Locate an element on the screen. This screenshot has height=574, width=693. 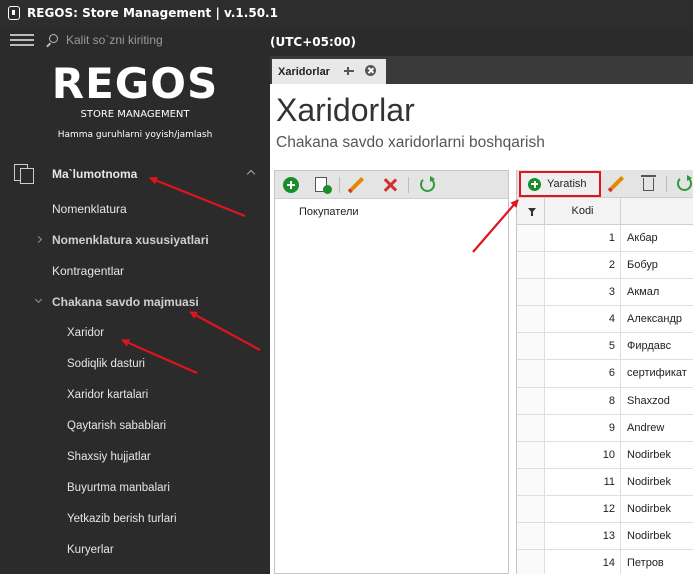
cell-name: Петров is located at coordinates (645, 563).